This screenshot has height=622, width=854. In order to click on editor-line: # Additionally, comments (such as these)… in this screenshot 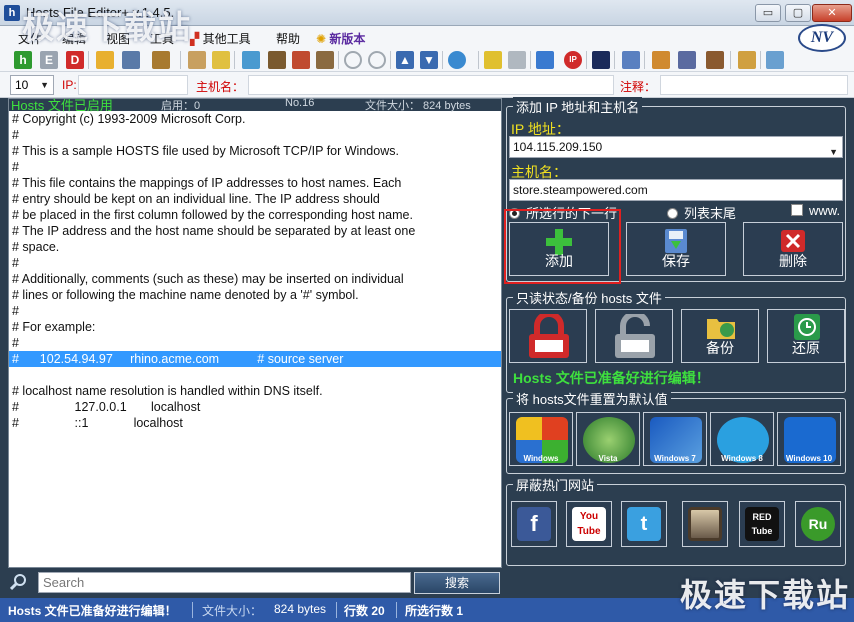, I will do `click(255, 279)`.